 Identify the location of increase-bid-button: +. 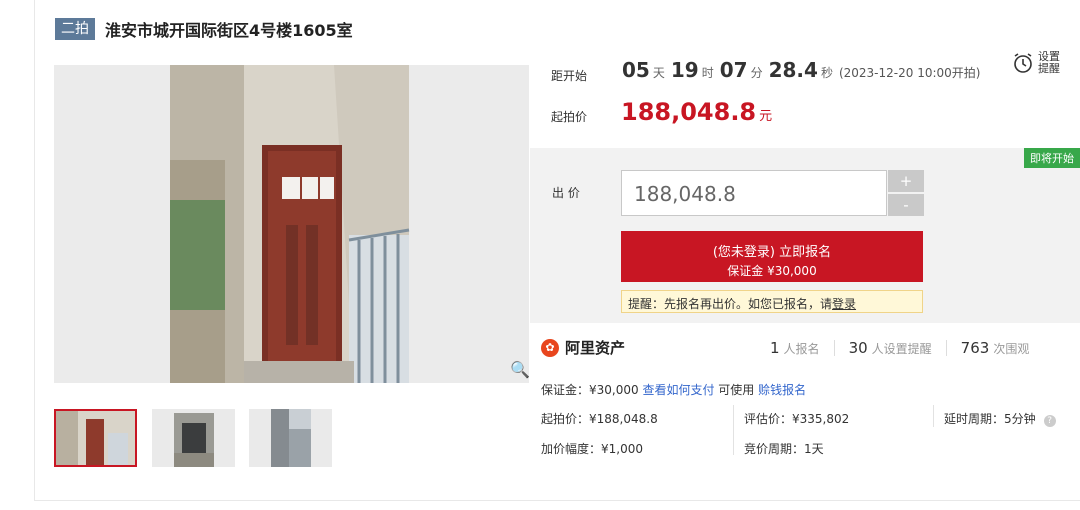
(906, 181).